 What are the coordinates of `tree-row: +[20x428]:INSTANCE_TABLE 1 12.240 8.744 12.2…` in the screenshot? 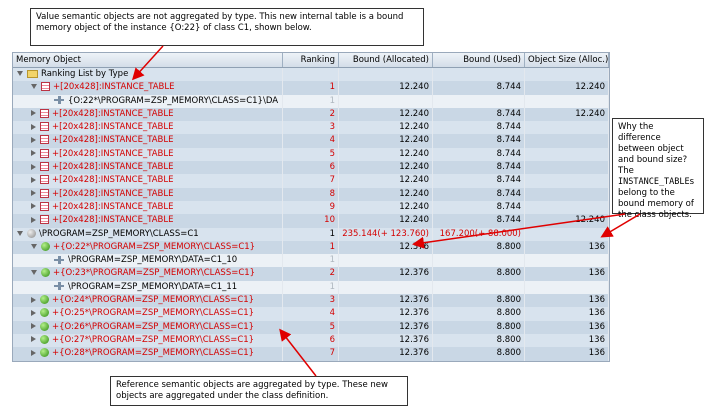 It's located at (311, 88).